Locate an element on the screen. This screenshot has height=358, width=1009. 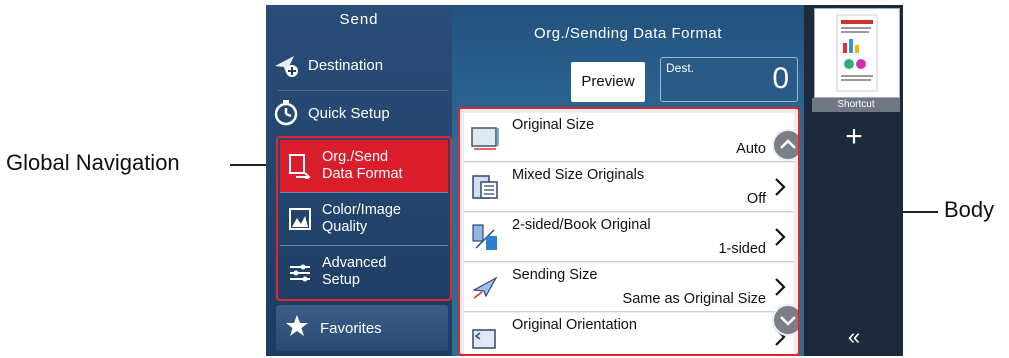
advanced-setup-icon is located at coordinates (300, 272).